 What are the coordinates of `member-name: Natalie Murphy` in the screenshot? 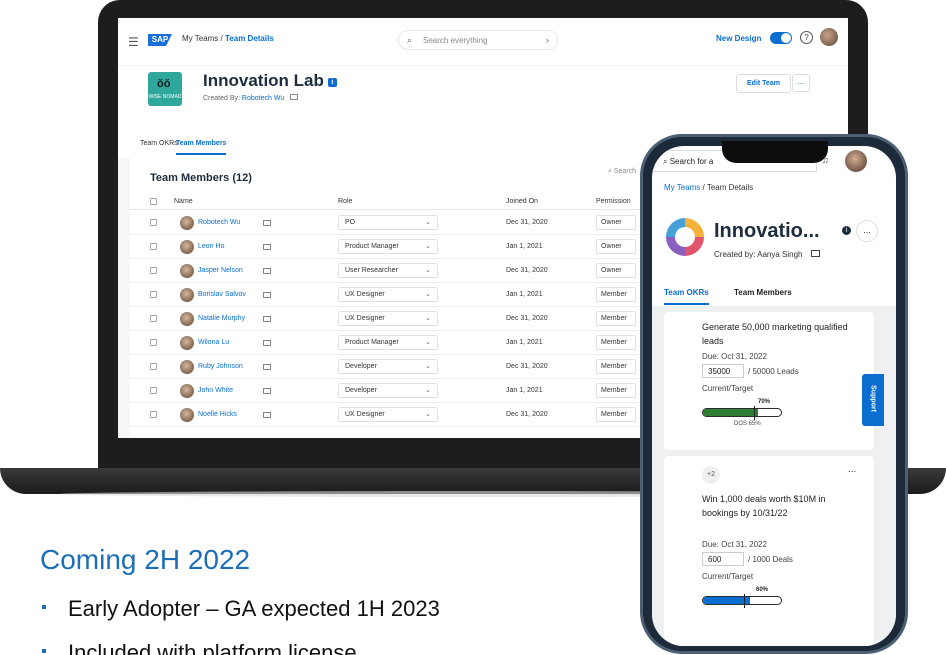 It's located at (221, 318).